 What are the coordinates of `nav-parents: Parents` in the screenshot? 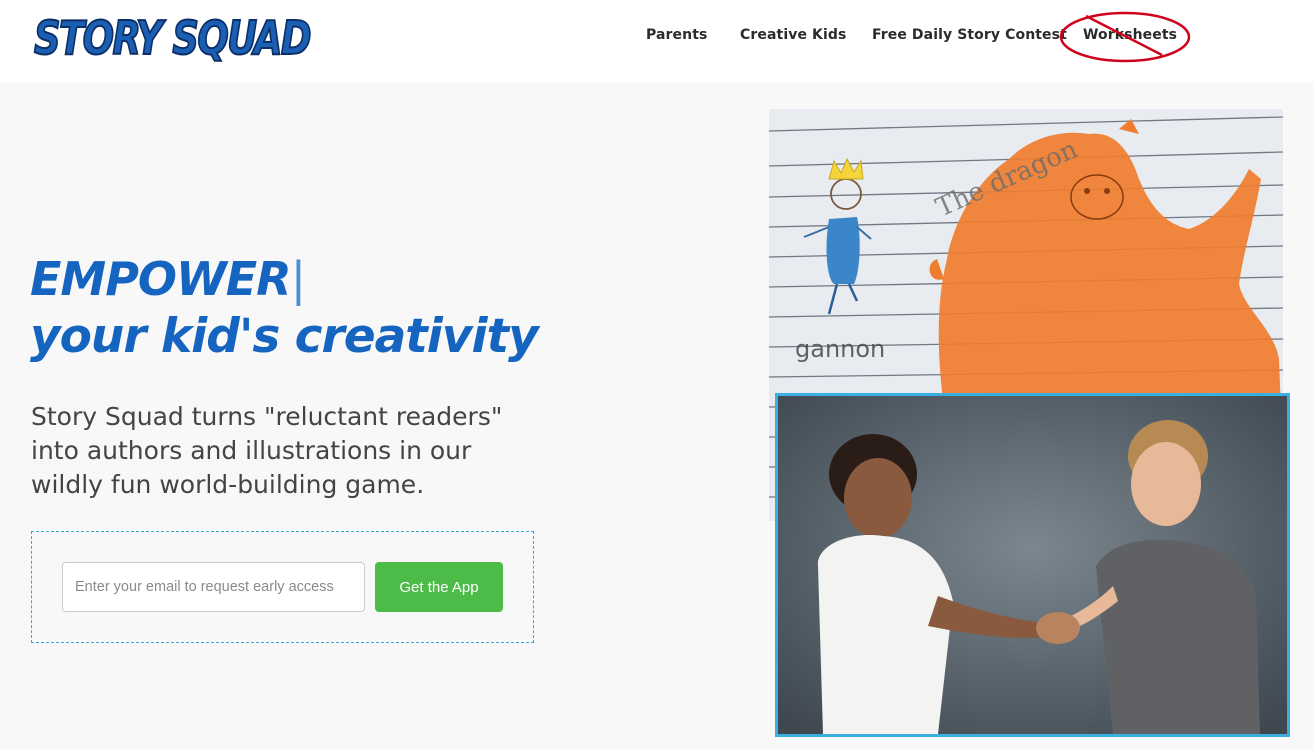 It's located at (676, 35).